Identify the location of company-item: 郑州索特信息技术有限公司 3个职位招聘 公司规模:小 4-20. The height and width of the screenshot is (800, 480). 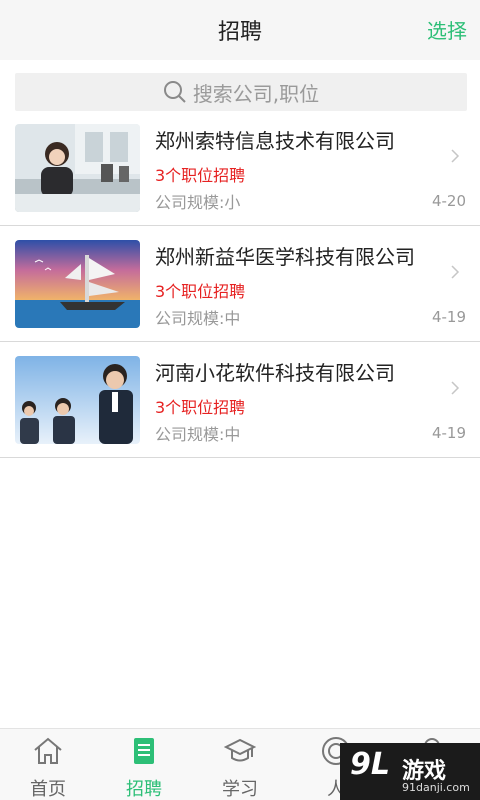
(240, 168).